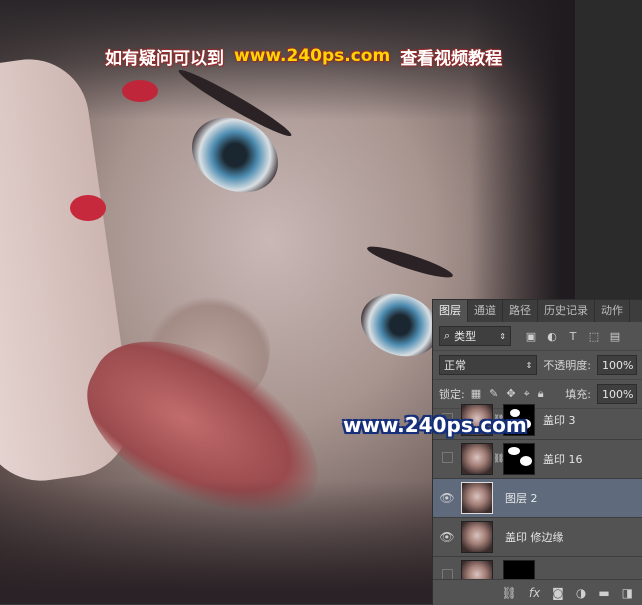 The width and height of the screenshot is (642, 605). What do you see at coordinates (447, 459) in the screenshot?
I see `visibility-toggle` at bounding box center [447, 459].